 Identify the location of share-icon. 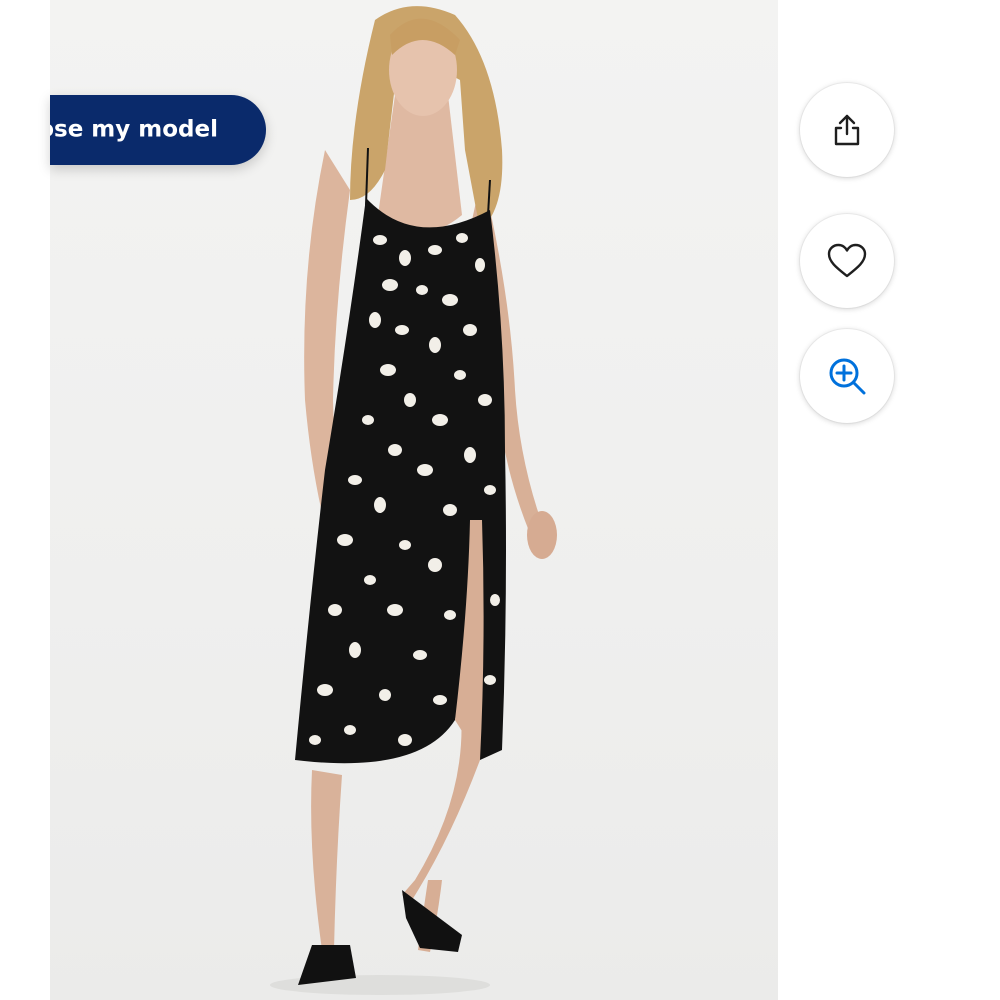
(847, 130).